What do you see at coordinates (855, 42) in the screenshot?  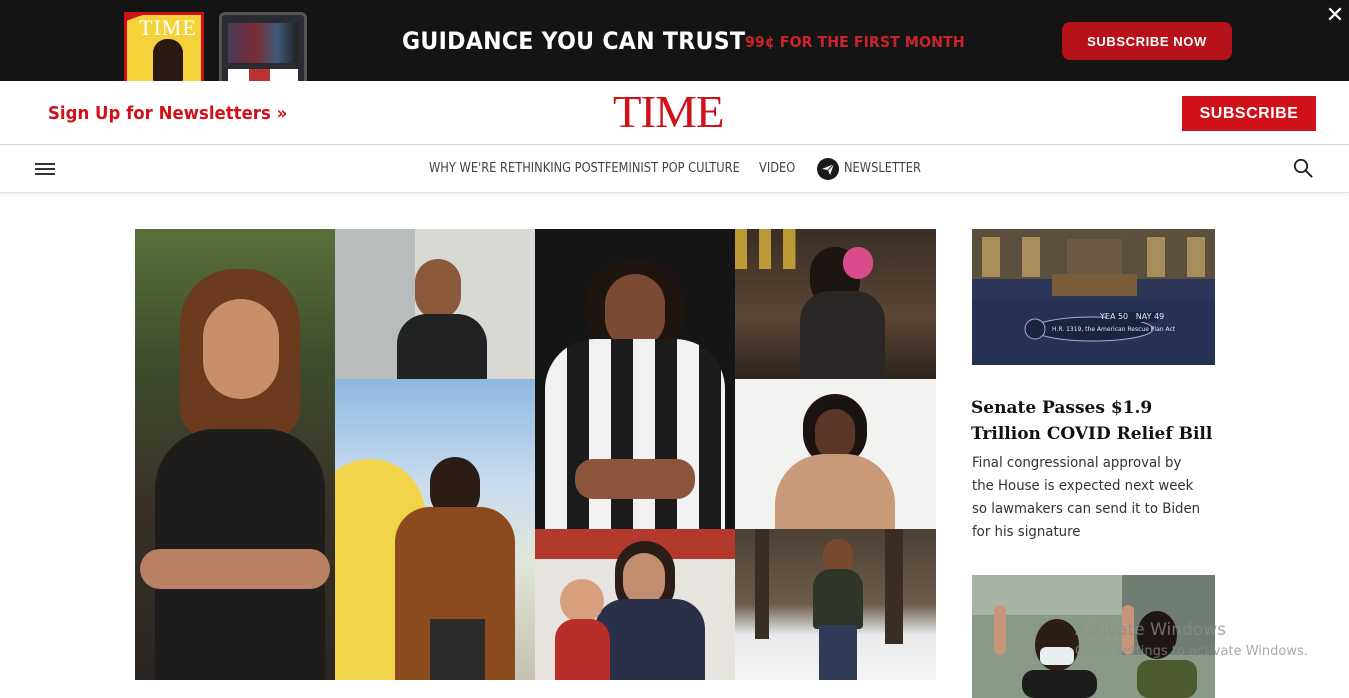 I see `promo-offer: 99¢ FOR THE FIRST MONTH` at bounding box center [855, 42].